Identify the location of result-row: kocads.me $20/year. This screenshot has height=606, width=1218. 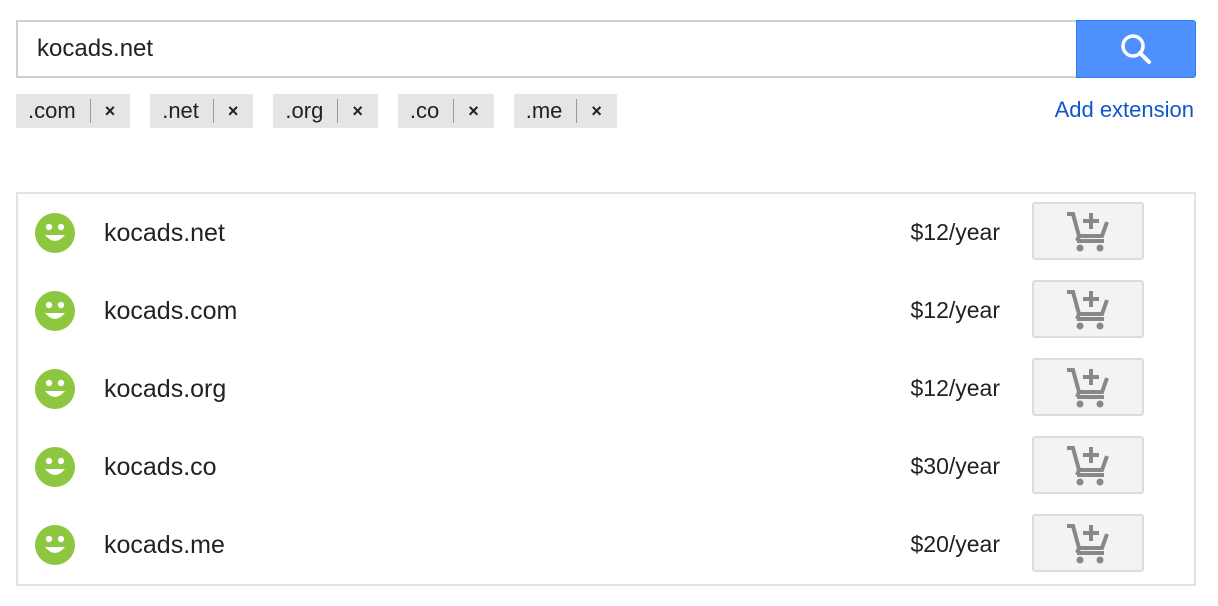
(606, 545).